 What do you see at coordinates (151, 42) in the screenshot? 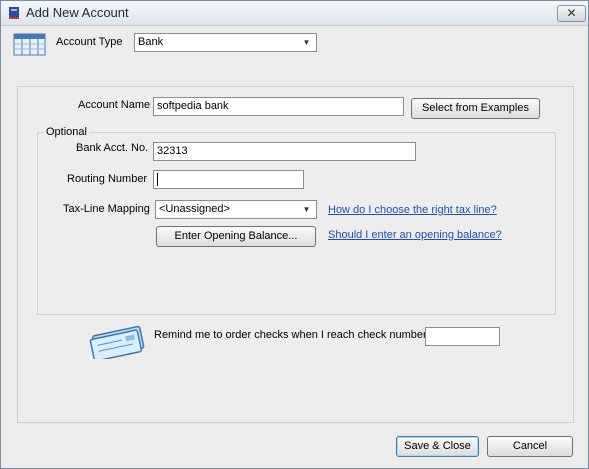
I see `account-type-value: Bank` at bounding box center [151, 42].